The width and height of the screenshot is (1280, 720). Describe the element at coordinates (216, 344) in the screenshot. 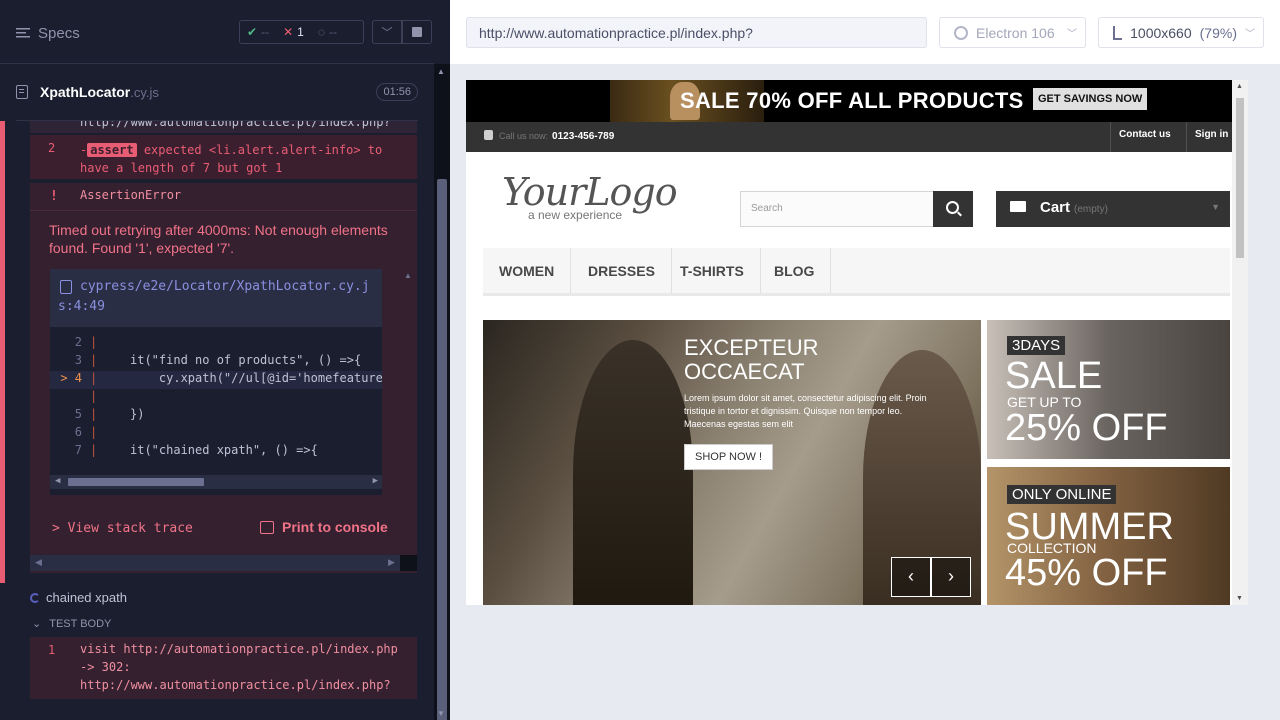

I see `code-line: 2 |` at that location.